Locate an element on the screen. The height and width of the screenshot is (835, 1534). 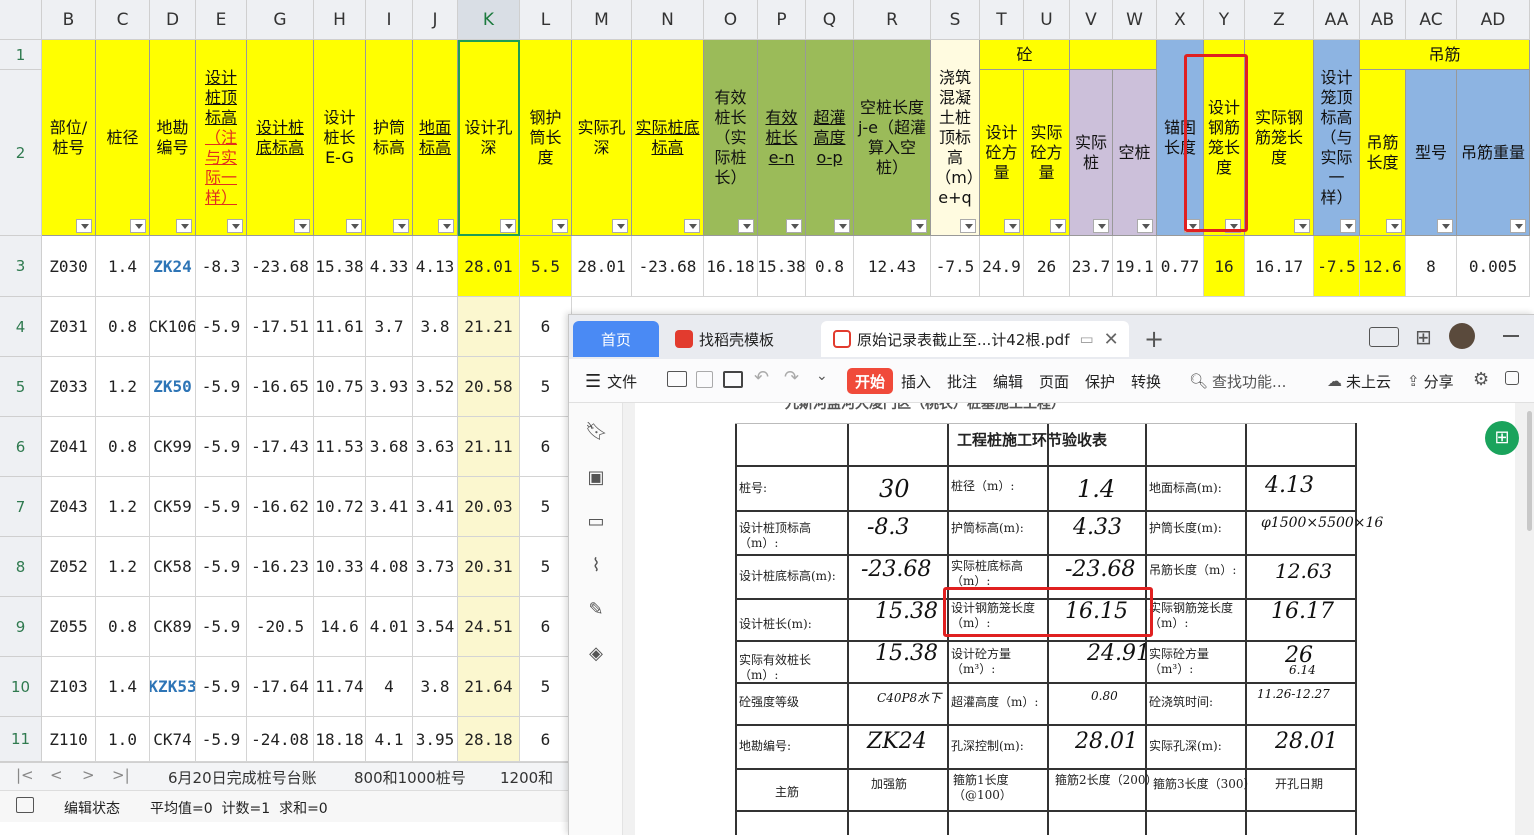
column-header-Z: Z is located at coordinates (1279, 20).